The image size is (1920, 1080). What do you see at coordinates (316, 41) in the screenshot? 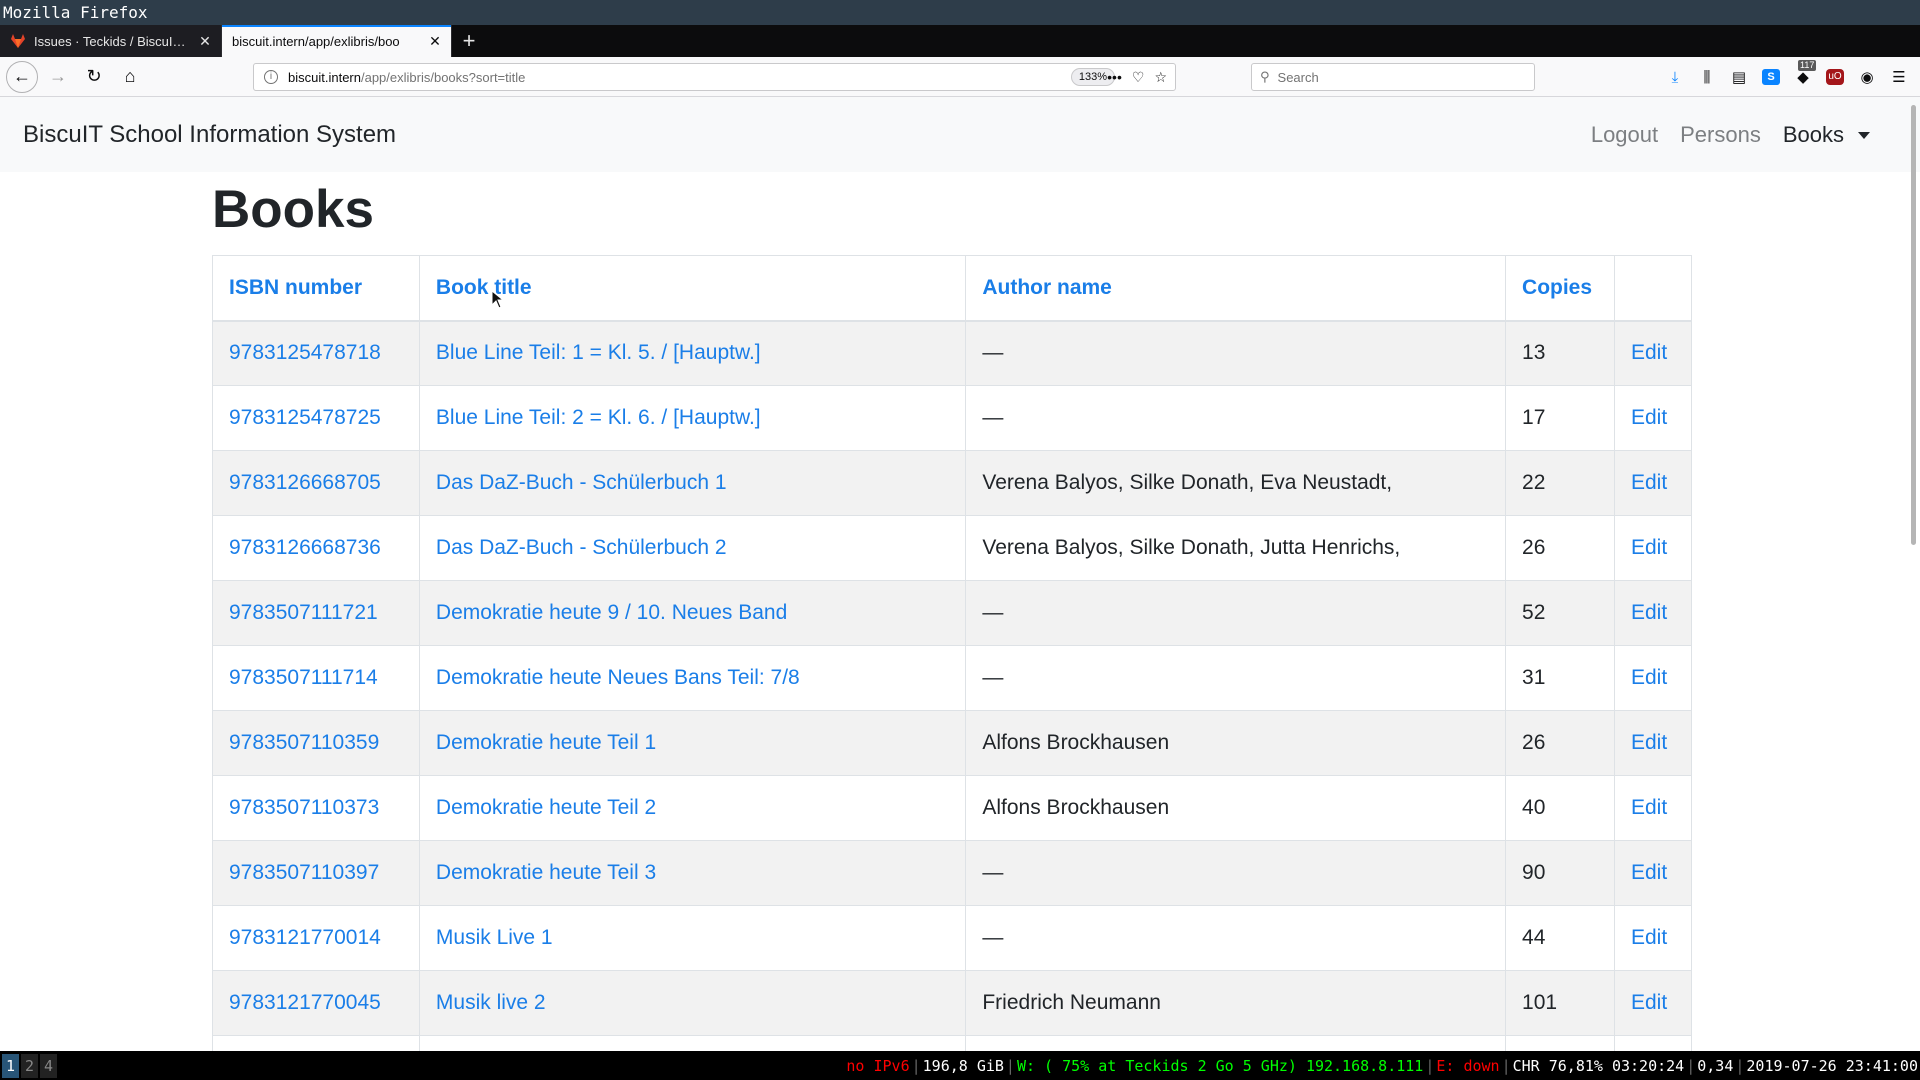
I see `tab-label: biscuit.intern/app/exlibris/boo` at bounding box center [316, 41].